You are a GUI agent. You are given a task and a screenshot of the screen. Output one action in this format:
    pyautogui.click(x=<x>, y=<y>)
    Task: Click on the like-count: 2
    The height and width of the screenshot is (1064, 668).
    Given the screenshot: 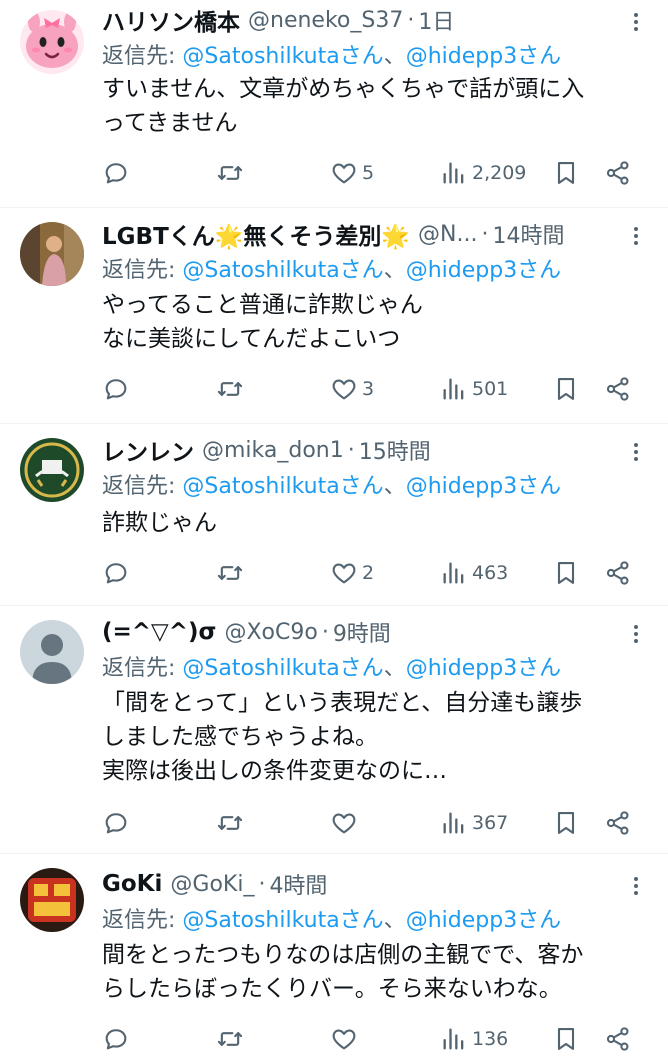 What is the action you would take?
    pyautogui.click(x=368, y=573)
    